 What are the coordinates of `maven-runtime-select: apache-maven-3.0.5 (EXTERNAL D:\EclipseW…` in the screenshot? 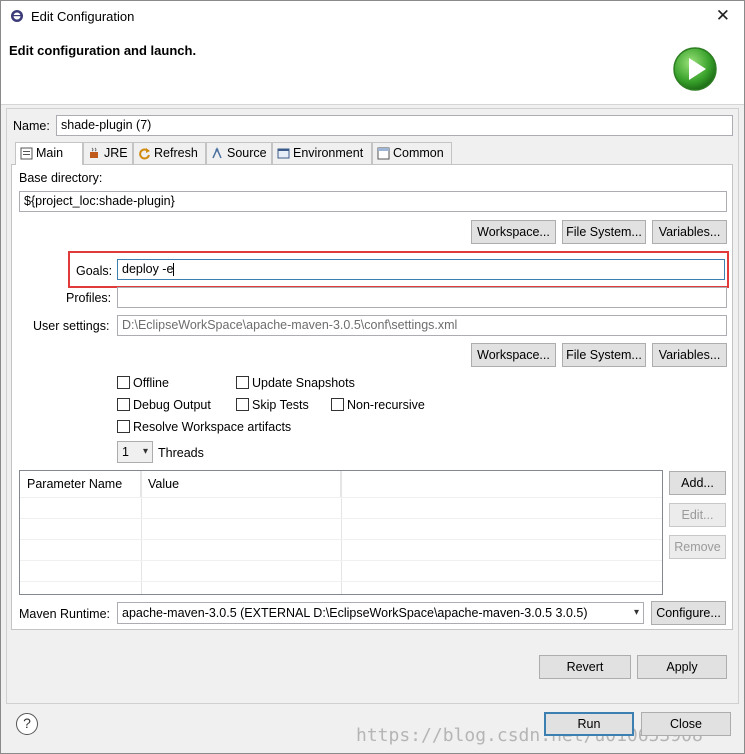 It's located at (380, 613).